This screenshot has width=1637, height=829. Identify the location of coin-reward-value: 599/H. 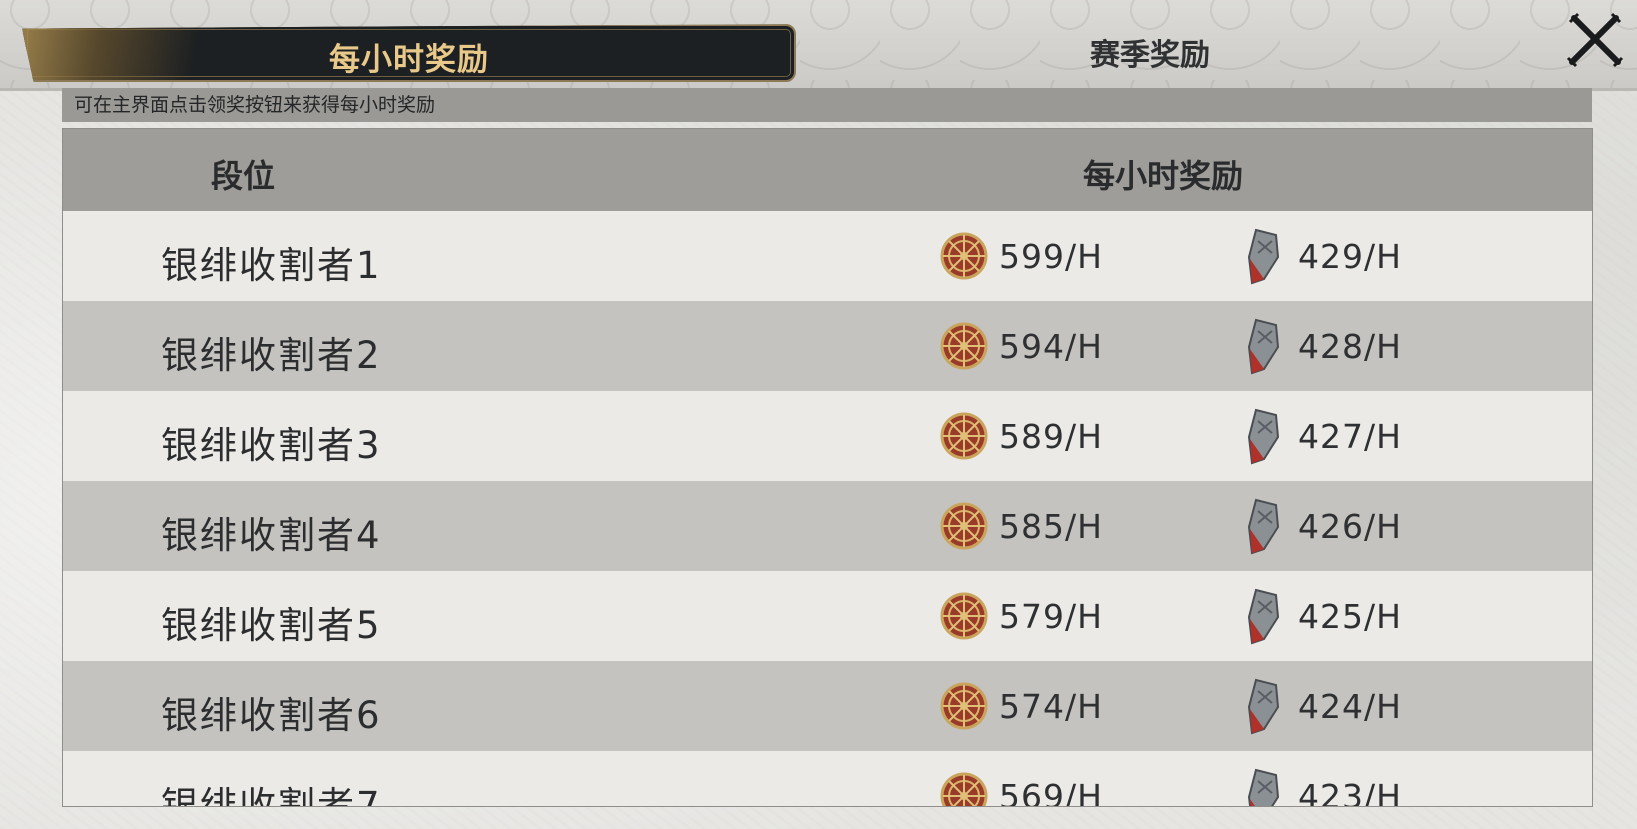
(1051, 256).